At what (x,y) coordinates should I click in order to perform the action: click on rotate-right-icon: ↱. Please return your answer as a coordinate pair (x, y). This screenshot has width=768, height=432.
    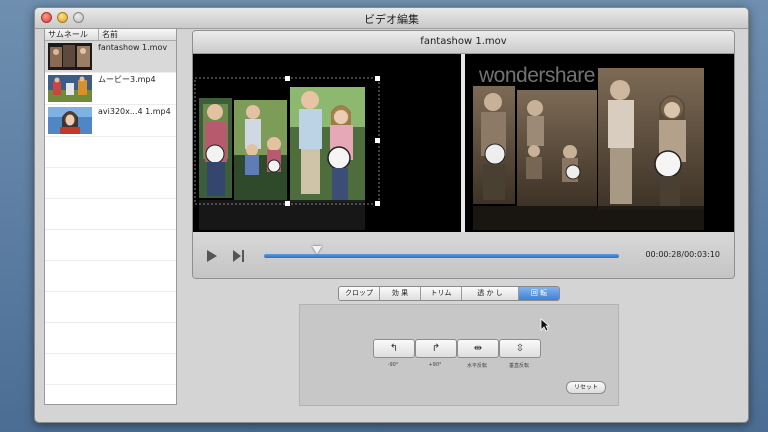
    Looking at the image, I should click on (436, 348).